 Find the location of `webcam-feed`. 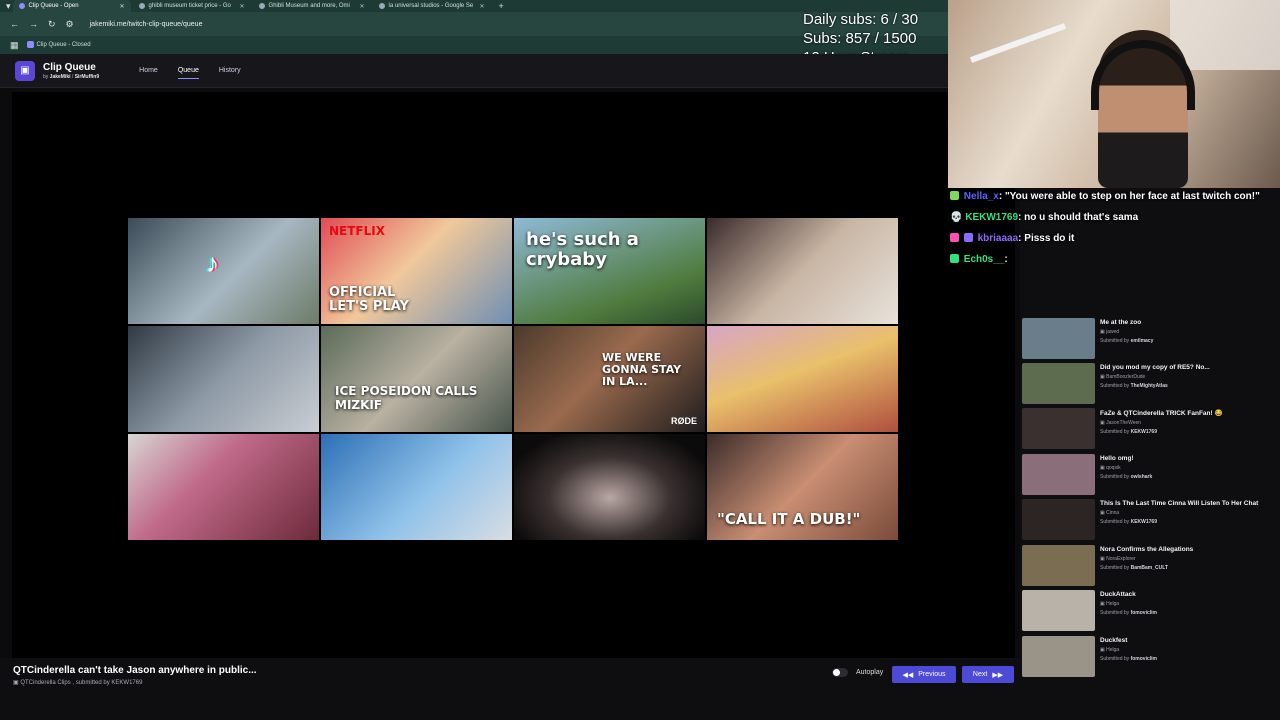

webcam-feed is located at coordinates (1114, 94).